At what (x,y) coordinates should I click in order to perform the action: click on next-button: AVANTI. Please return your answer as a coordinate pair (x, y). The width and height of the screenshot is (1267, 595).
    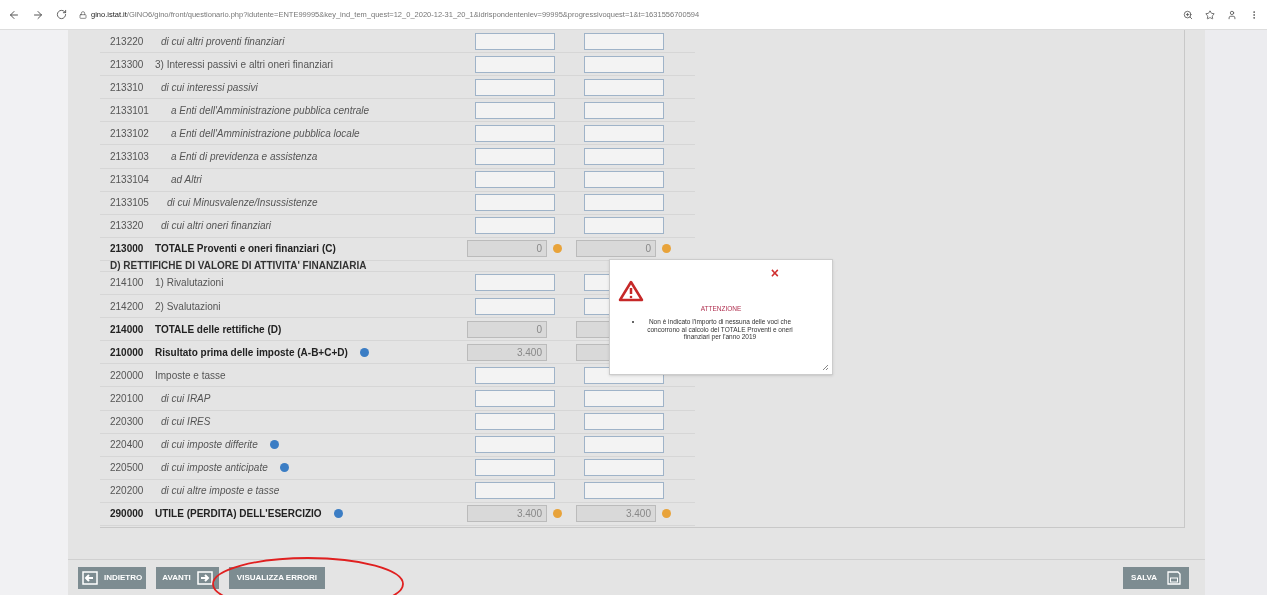
    Looking at the image, I should click on (187, 577).